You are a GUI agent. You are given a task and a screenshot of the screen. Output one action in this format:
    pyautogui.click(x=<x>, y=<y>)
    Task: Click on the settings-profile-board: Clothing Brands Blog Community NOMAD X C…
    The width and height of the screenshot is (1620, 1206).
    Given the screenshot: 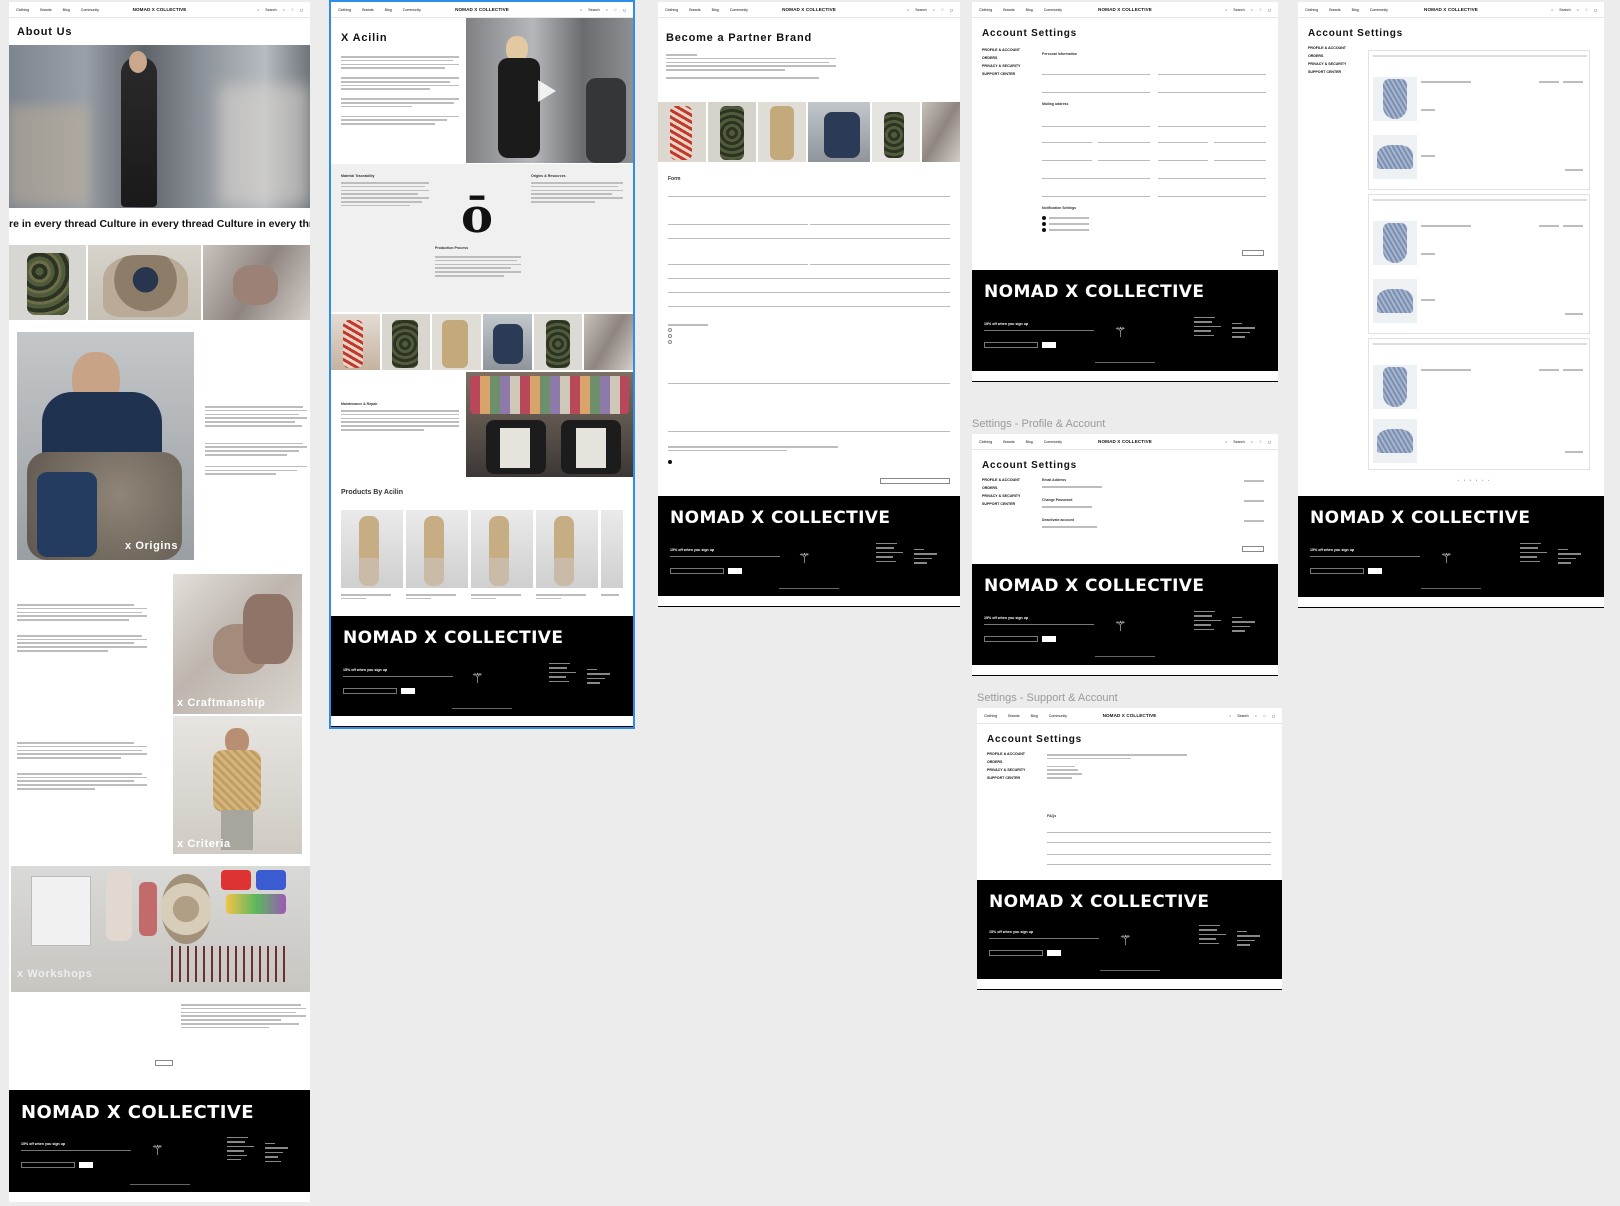 What is the action you would take?
    pyautogui.click(x=1125, y=555)
    